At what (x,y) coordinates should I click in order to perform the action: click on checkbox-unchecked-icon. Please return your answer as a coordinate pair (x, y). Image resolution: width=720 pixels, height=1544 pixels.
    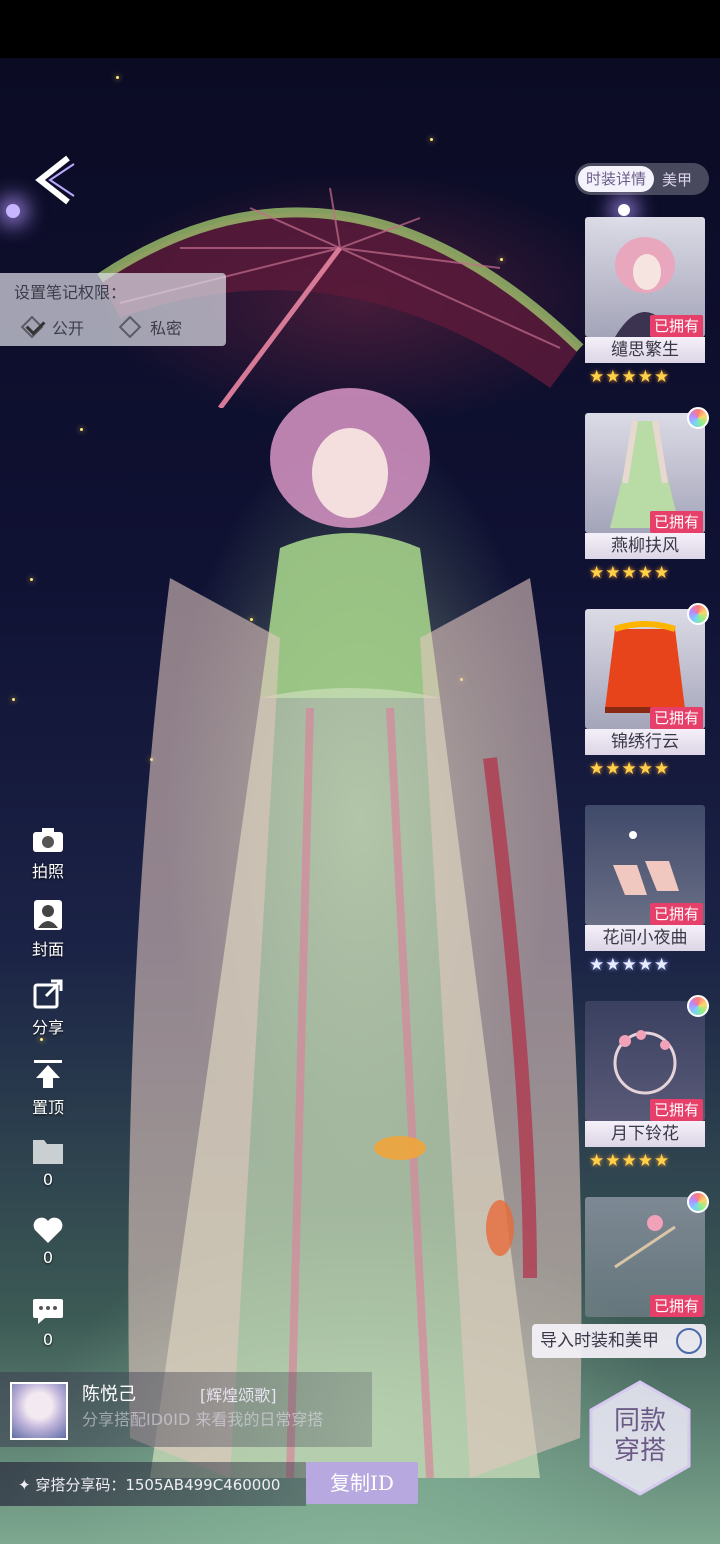
    Looking at the image, I should click on (130, 327).